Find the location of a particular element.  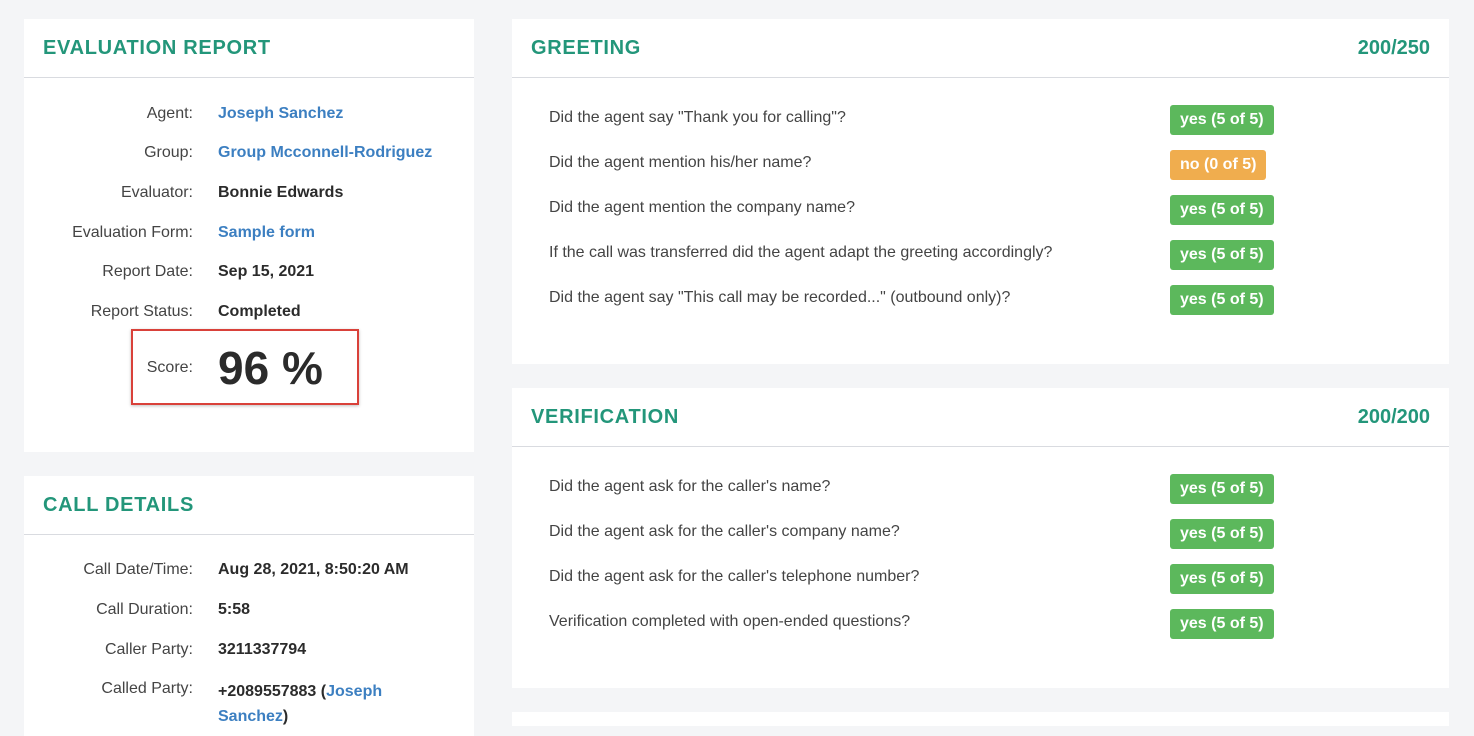

agent-label: Agent: is located at coordinates (169, 113).